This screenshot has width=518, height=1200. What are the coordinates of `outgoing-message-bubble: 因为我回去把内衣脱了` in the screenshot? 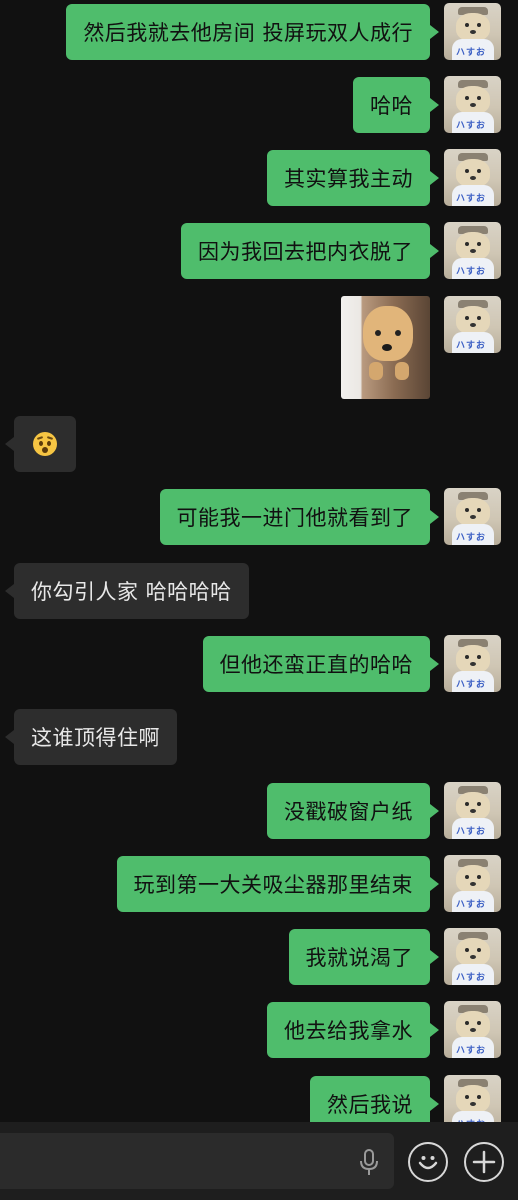 It's located at (310, 251).